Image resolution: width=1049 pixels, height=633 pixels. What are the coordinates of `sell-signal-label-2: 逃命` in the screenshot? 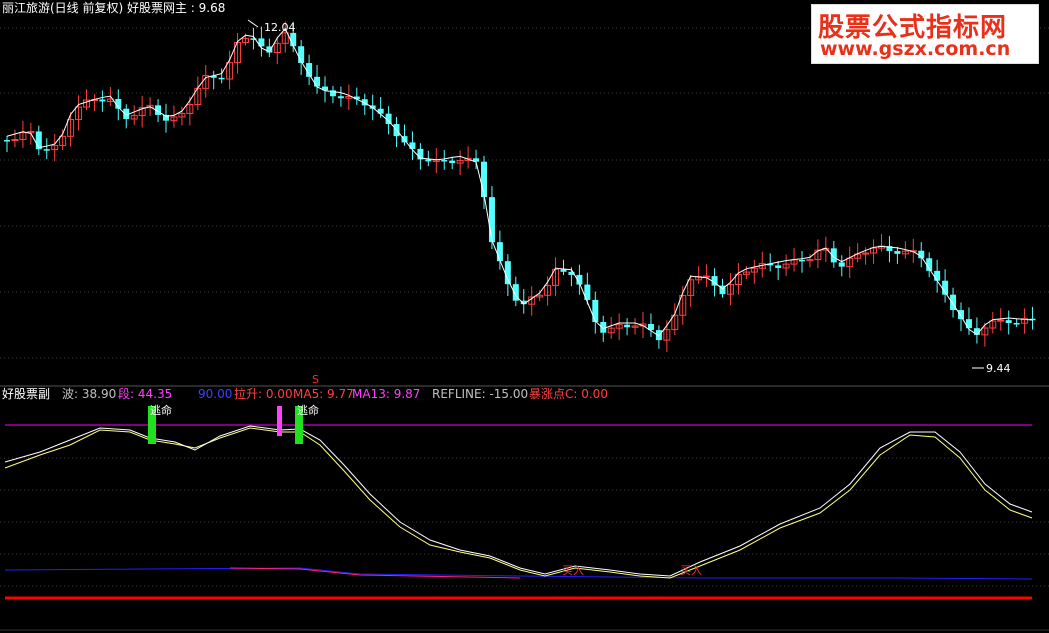 It's located at (308, 410).